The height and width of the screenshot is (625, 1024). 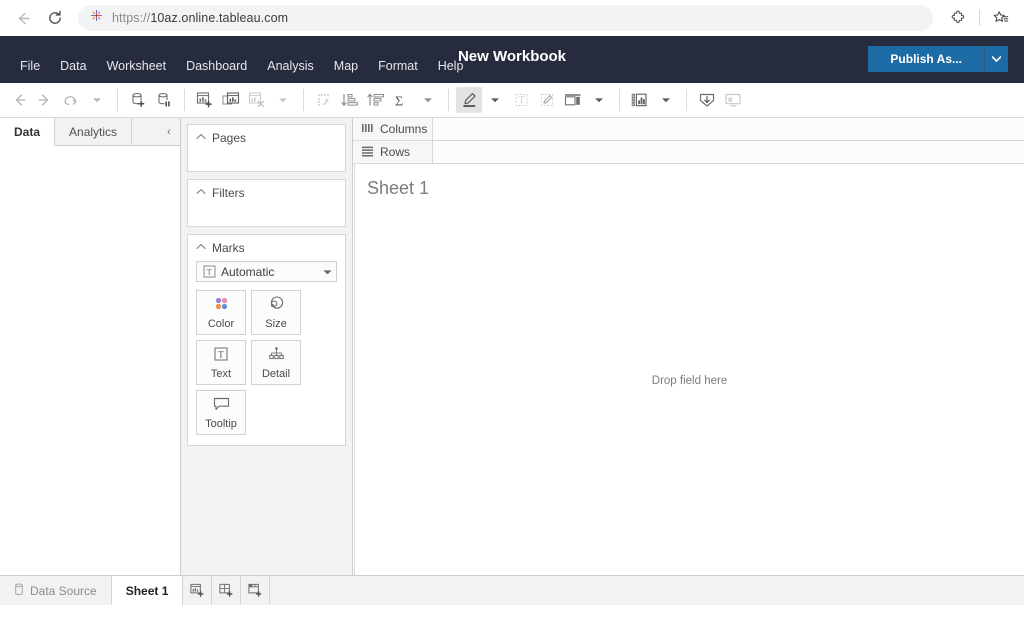 I want to click on menu-map: Map, so click(x=346, y=66).